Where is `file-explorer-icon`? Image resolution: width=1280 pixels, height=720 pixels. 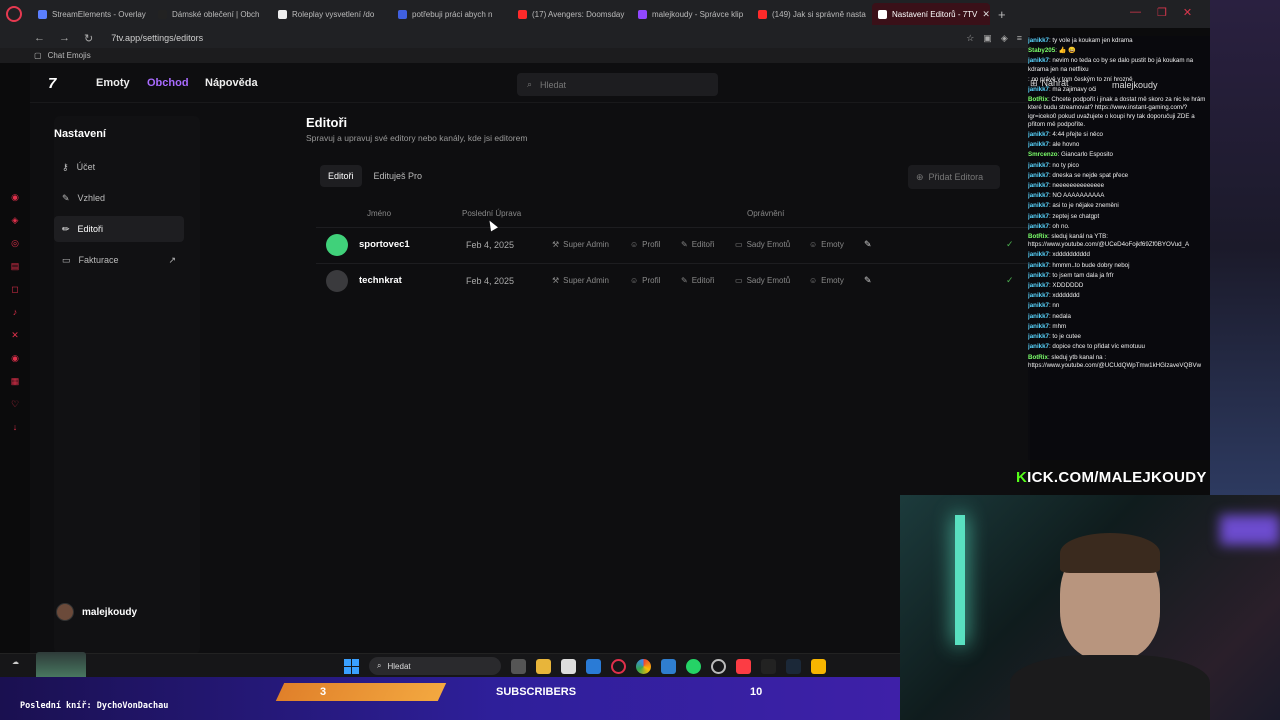 file-explorer-icon is located at coordinates (543, 666).